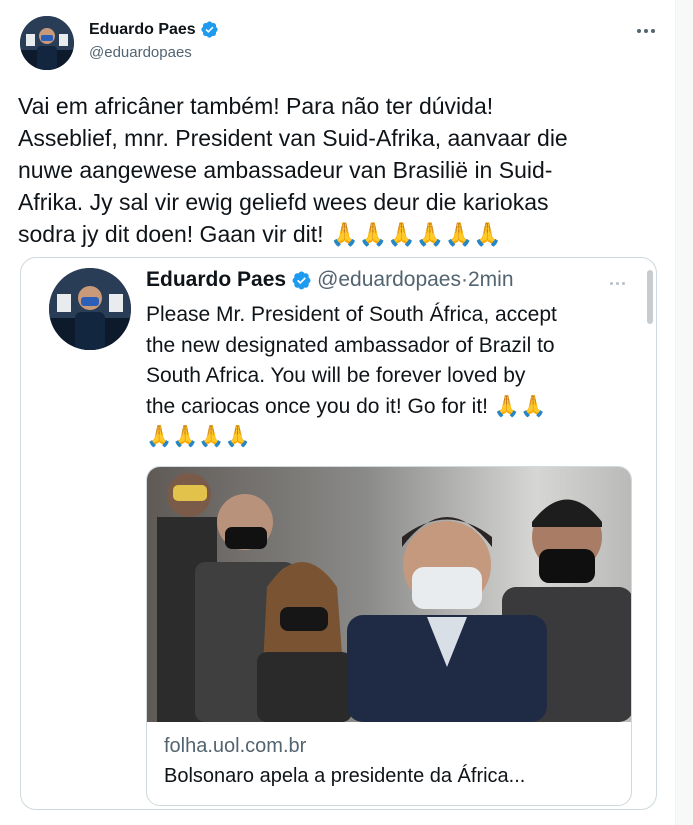  I want to click on quoted-header: Eduardo Paes @eduardopaes · 2min, so click(330, 280).